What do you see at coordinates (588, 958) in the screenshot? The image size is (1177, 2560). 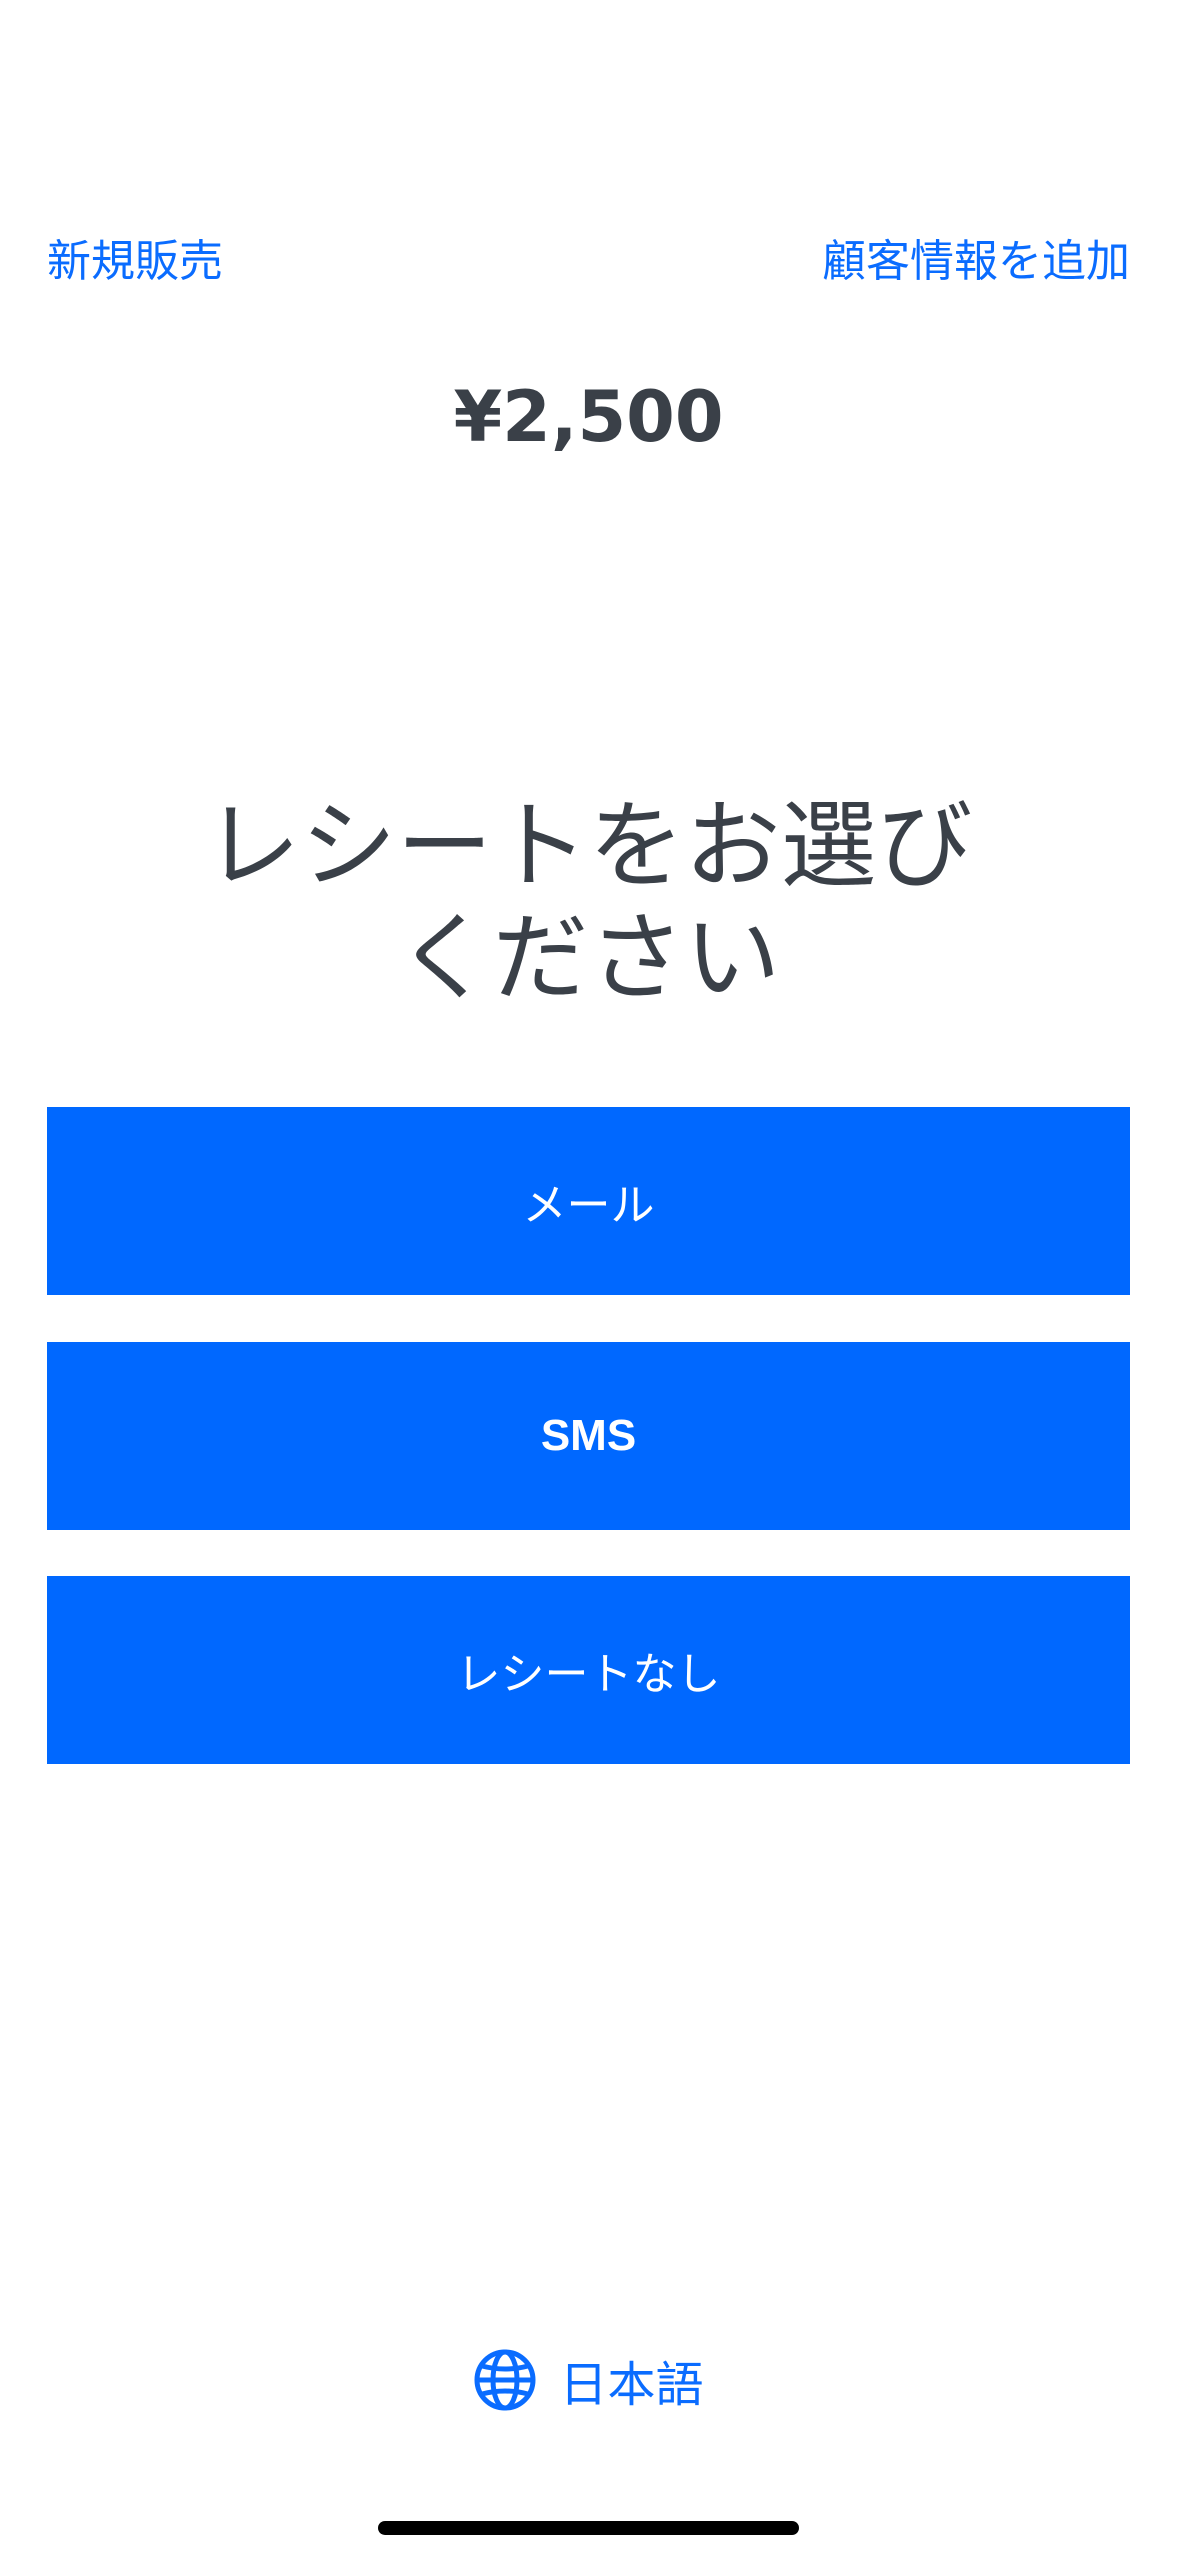 I see `page-title-line-2: ください` at bounding box center [588, 958].